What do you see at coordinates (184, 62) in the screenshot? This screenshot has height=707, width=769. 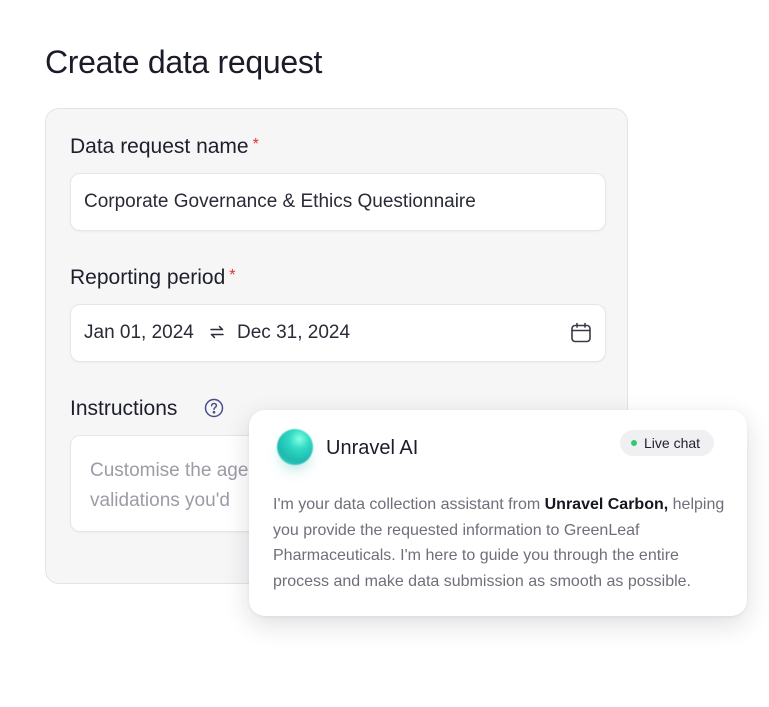 I see `page-title: Create data request` at bounding box center [184, 62].